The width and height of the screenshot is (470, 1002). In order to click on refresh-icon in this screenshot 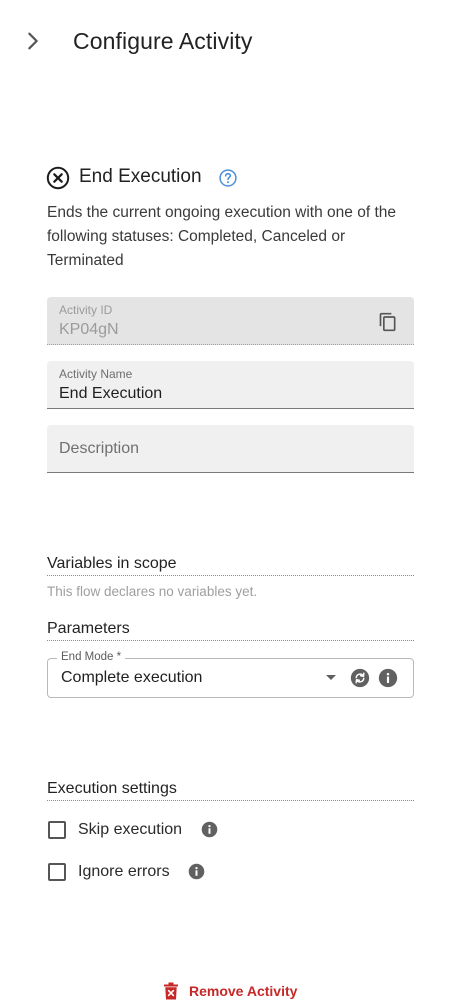, I will do `click(360, 678)`.